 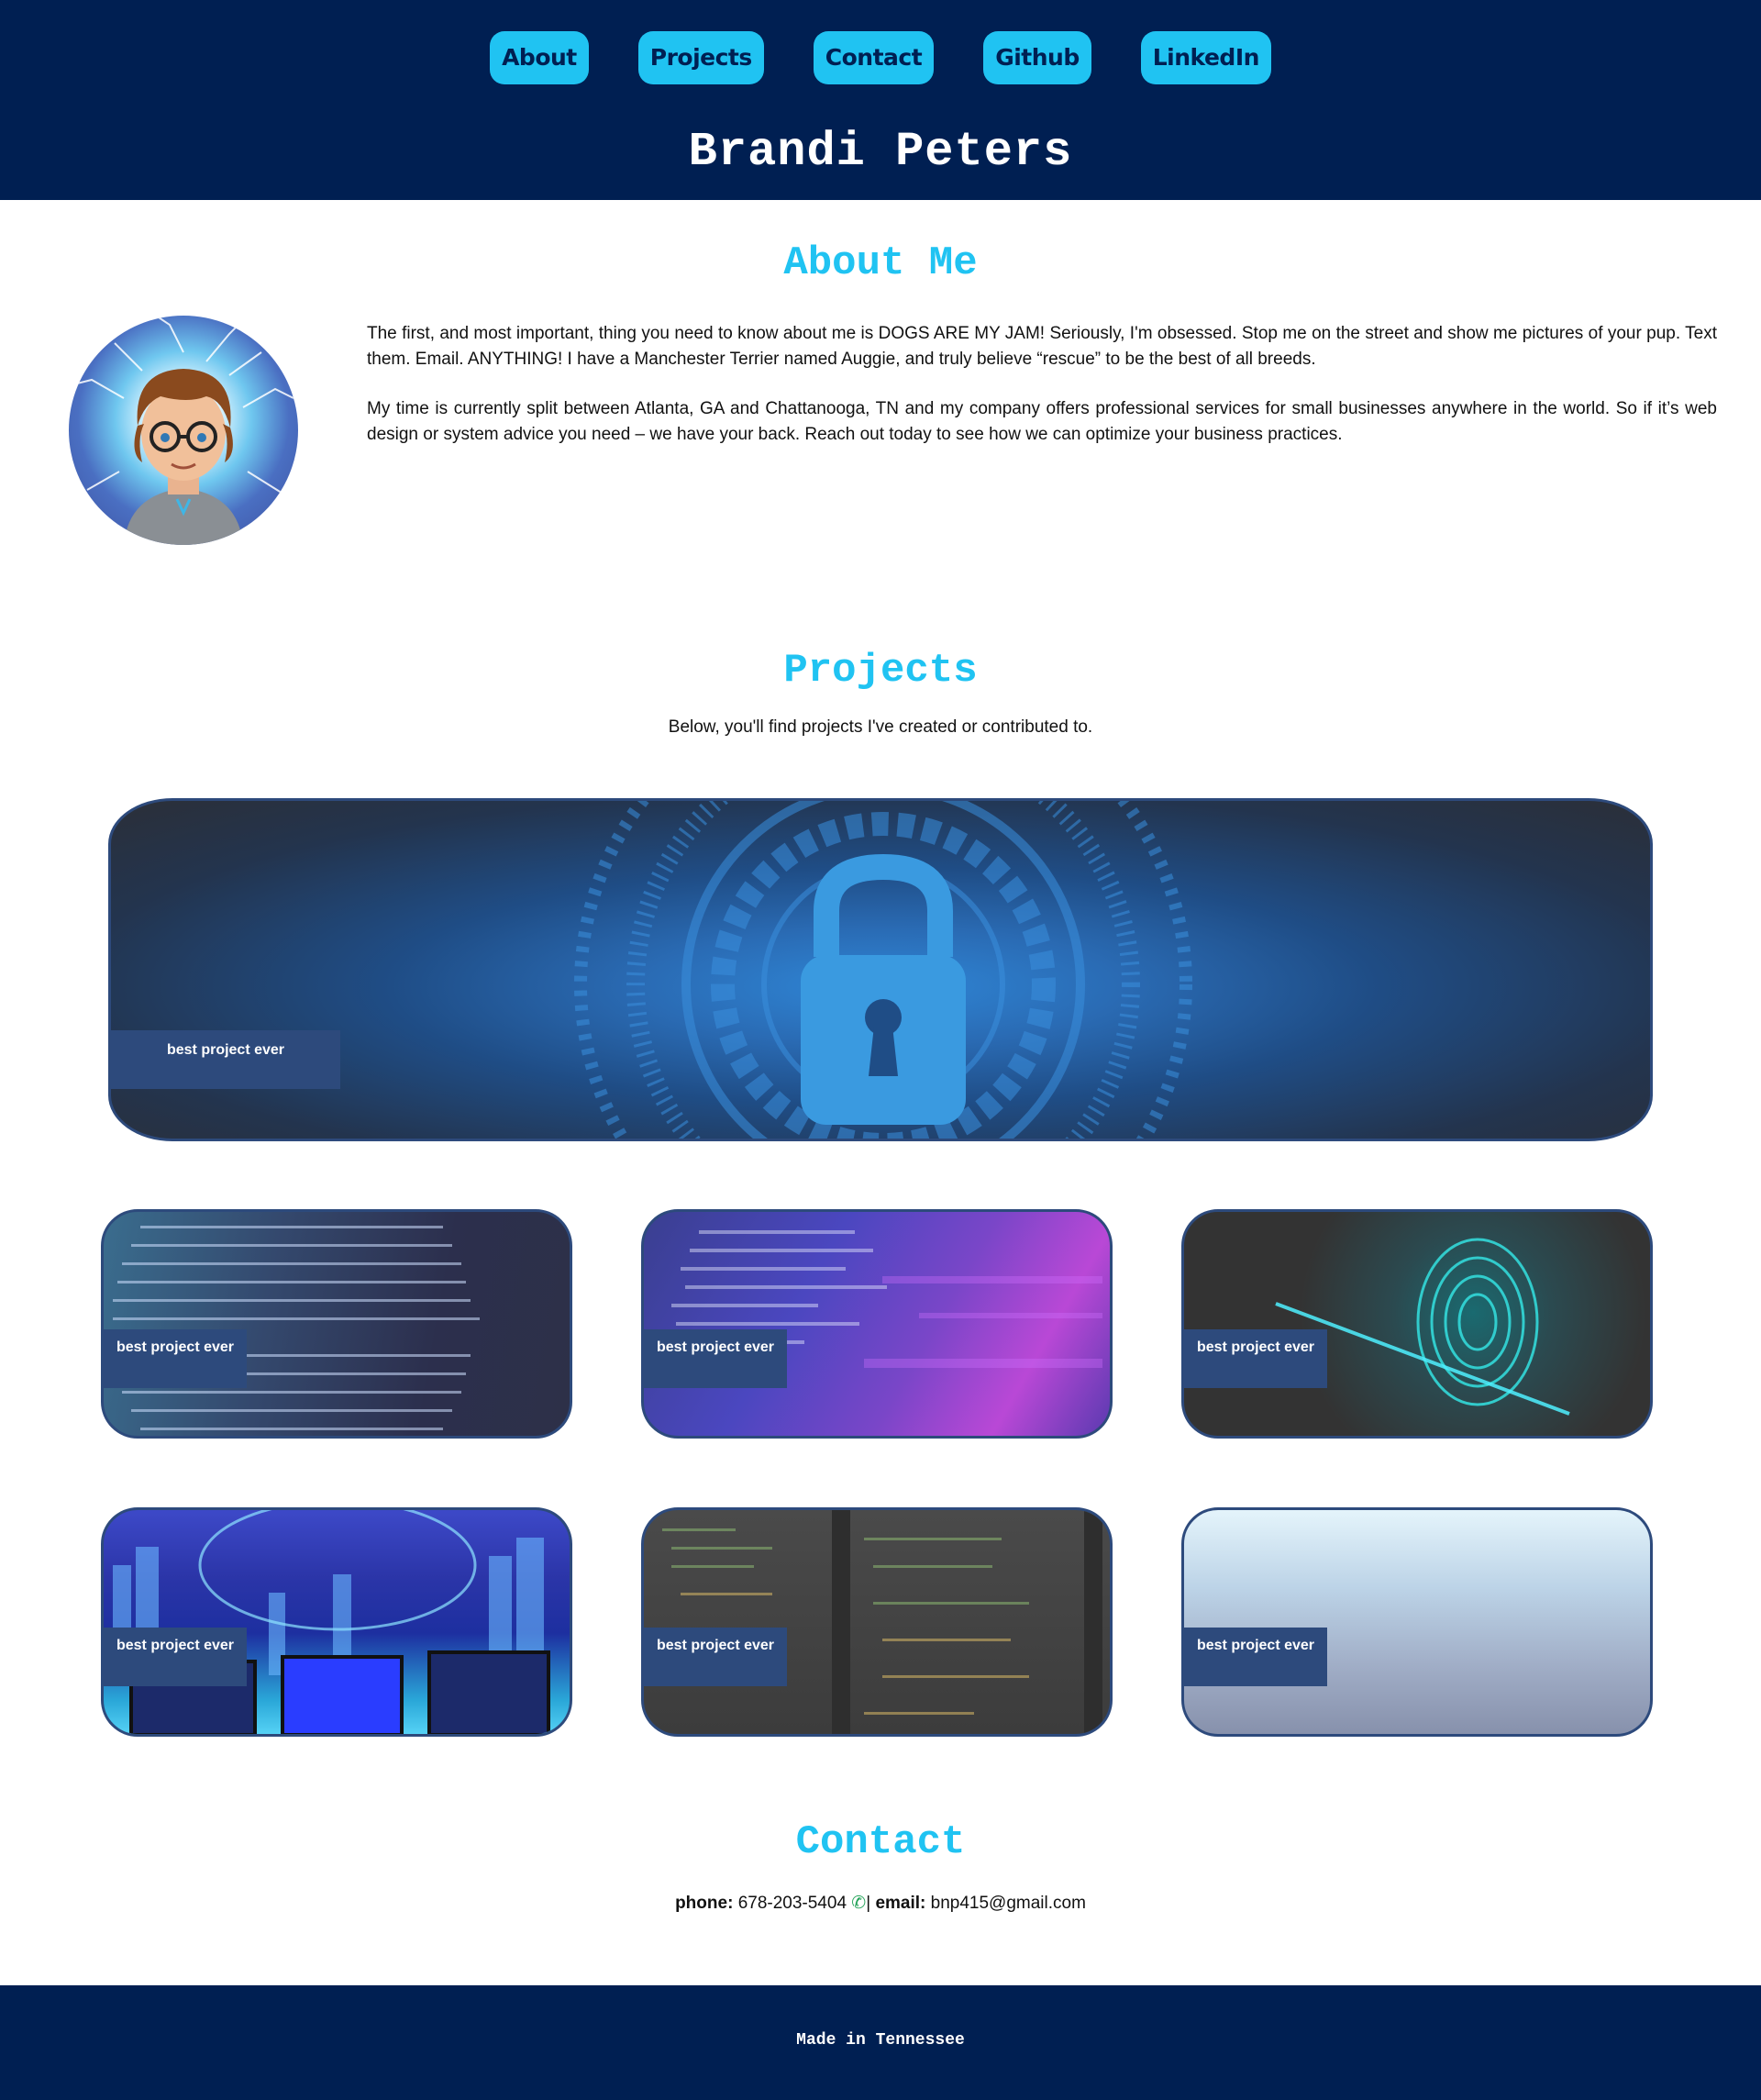 I want to click on phone-icon: ✆, so click(x=859, y=1904).